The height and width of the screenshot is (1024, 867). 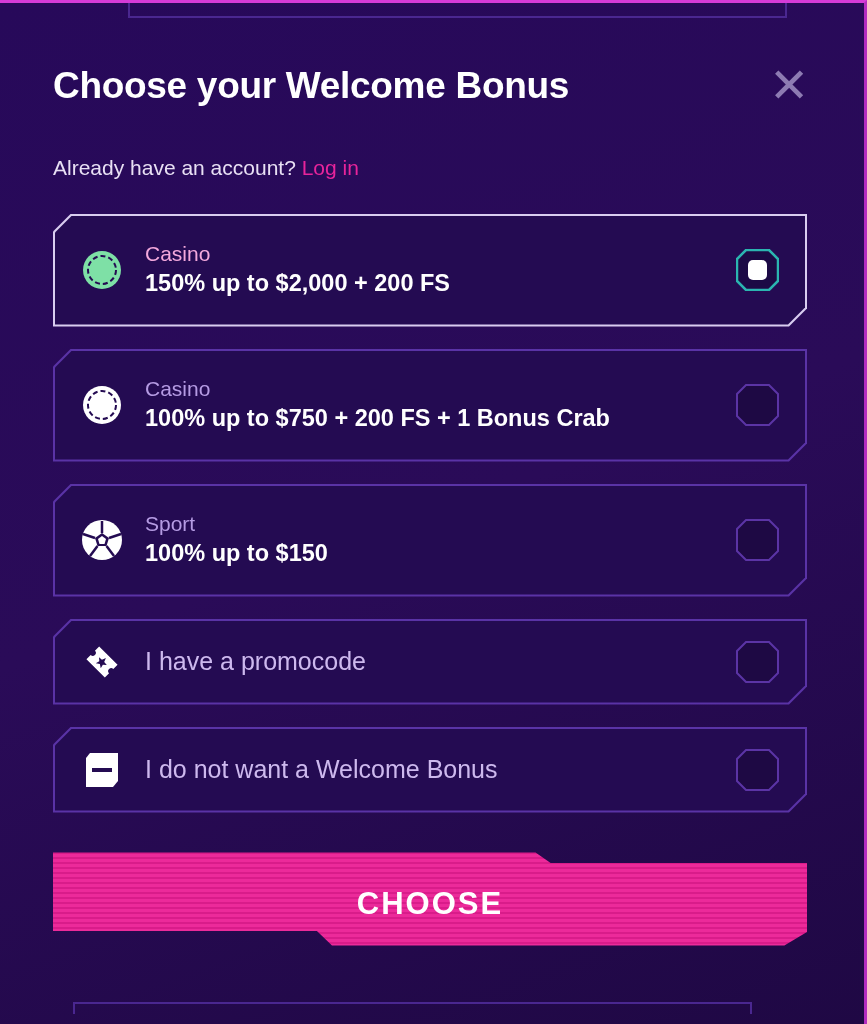 I want to click on option-offer: 100% up to $750 + 200 FS + 1 Bonus Crab, so click(x=377, y=417).